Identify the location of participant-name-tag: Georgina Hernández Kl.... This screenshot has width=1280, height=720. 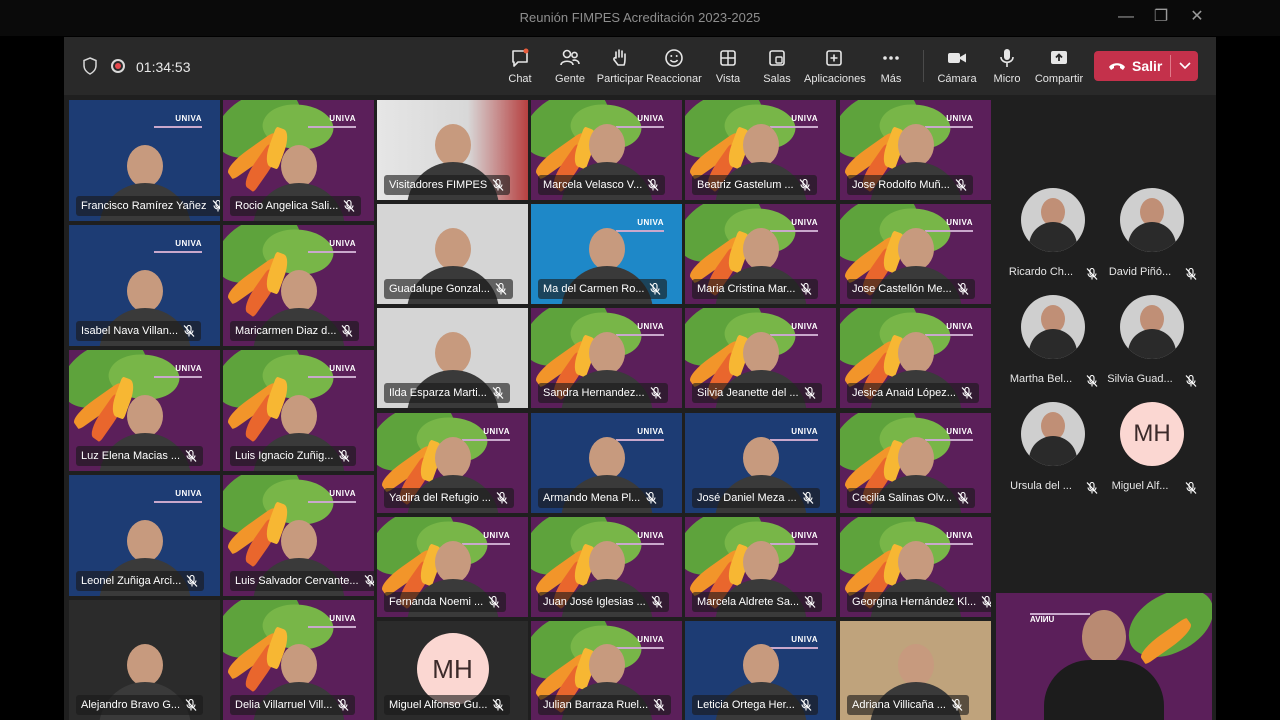
(919, 602).